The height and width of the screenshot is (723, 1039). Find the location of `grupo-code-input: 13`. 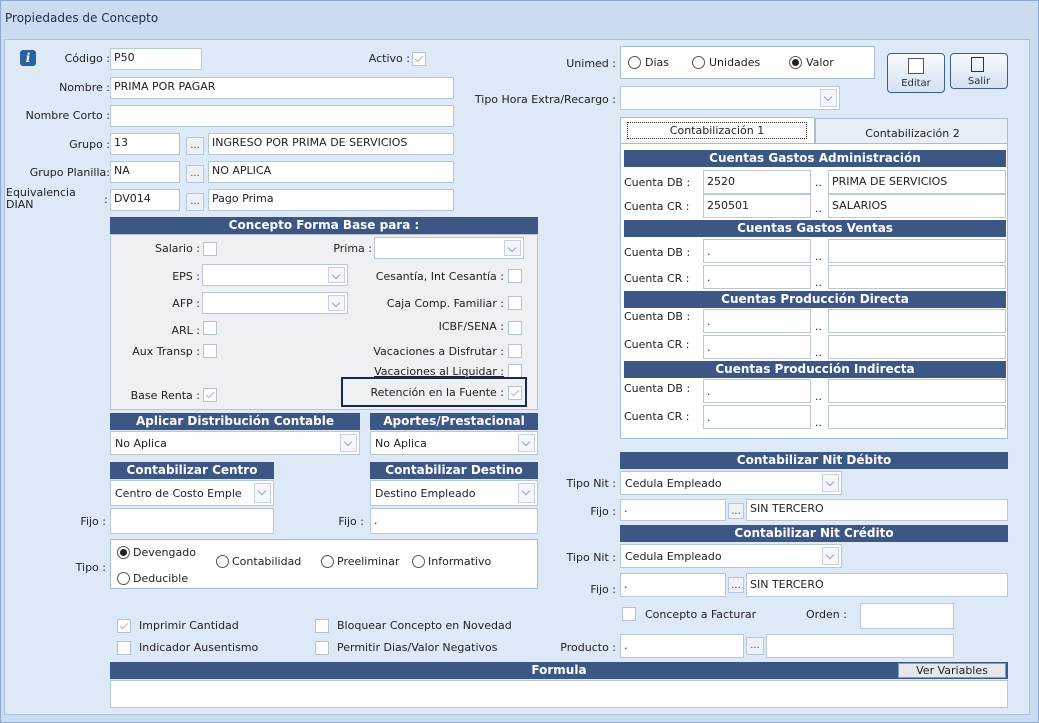

grupo-code-input: 13 is located at coordinates (145, 144).